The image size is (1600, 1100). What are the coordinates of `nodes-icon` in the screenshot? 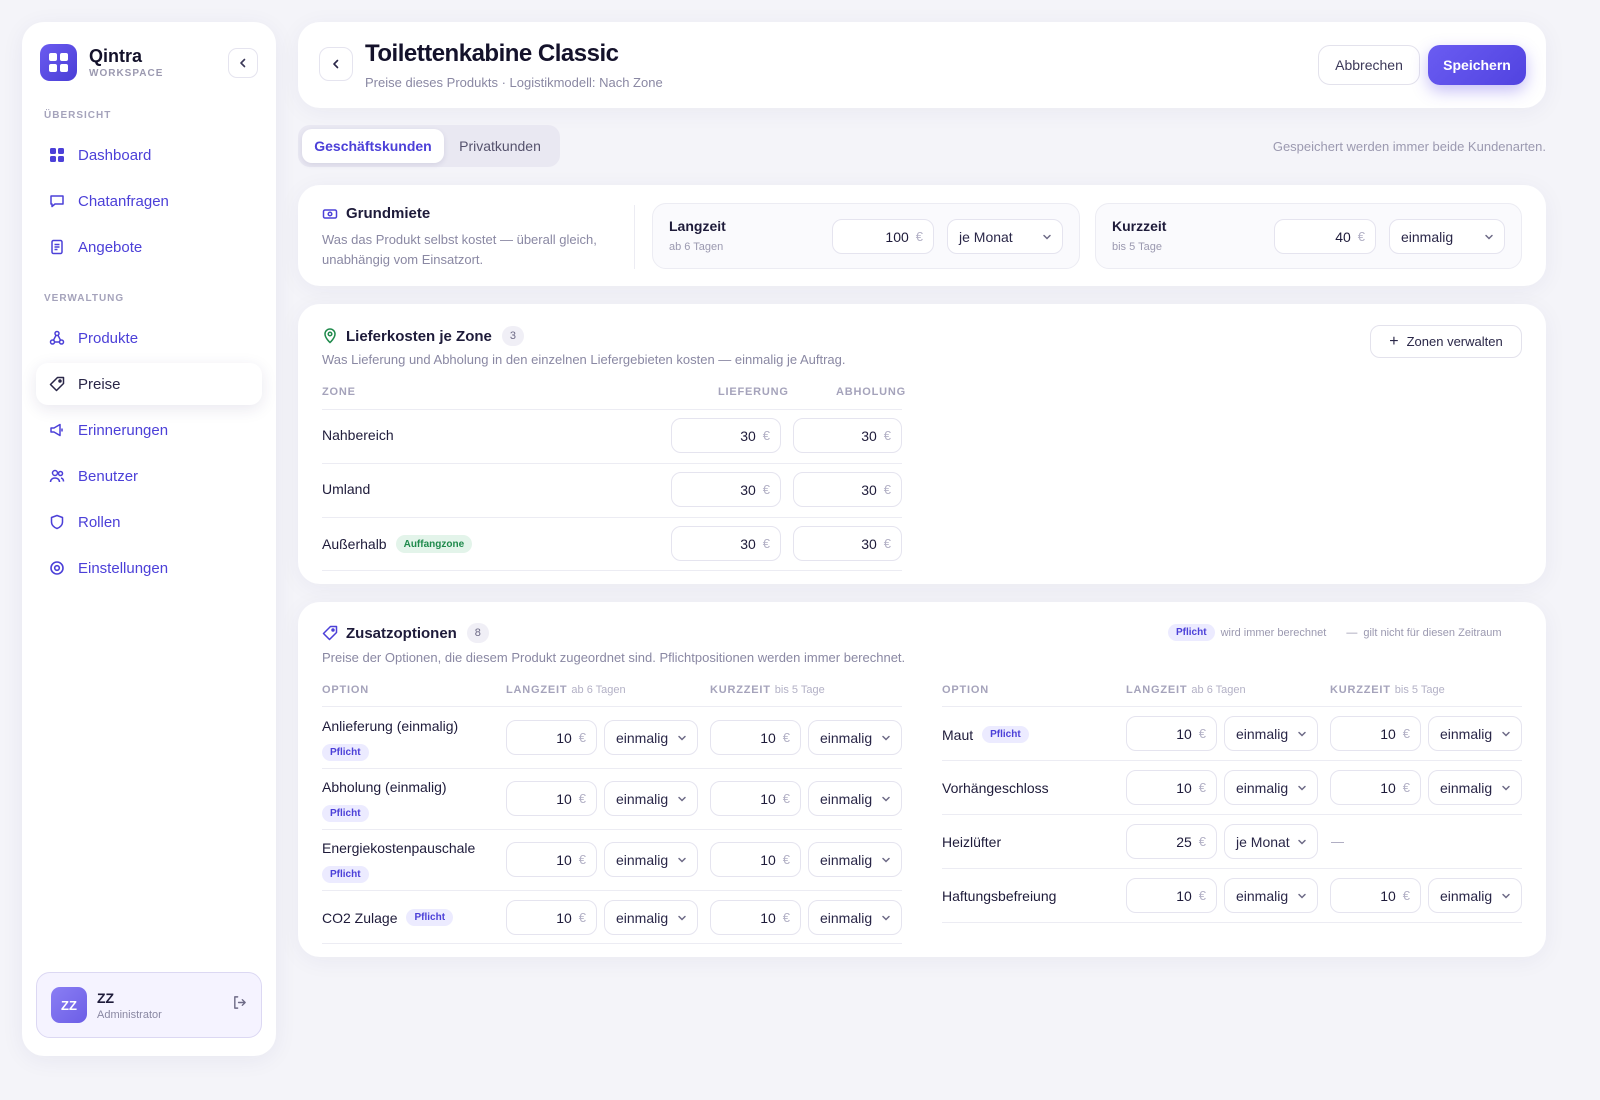 It's located at (57, 338).